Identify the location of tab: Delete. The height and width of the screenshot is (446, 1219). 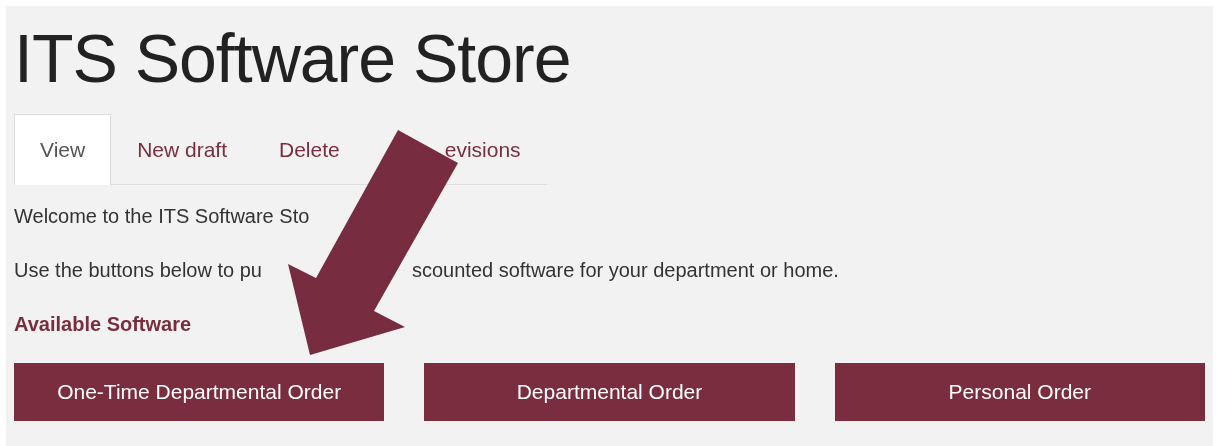
(309, 149).